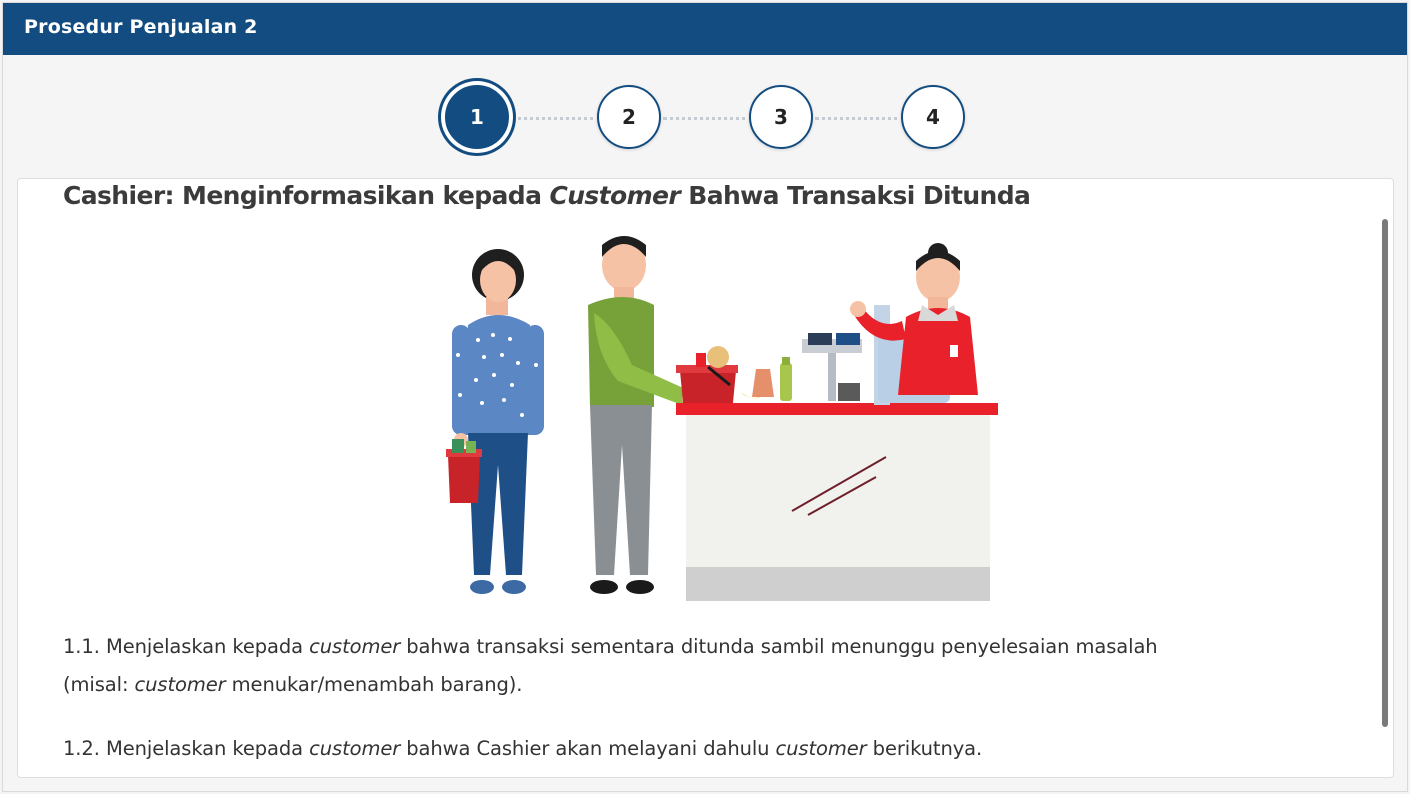 This screenshot has height=794, width=1410. What do you see at coordinates (838, 584) in the screenshot?
I see `counter-base` at bounding box center [838, 584].